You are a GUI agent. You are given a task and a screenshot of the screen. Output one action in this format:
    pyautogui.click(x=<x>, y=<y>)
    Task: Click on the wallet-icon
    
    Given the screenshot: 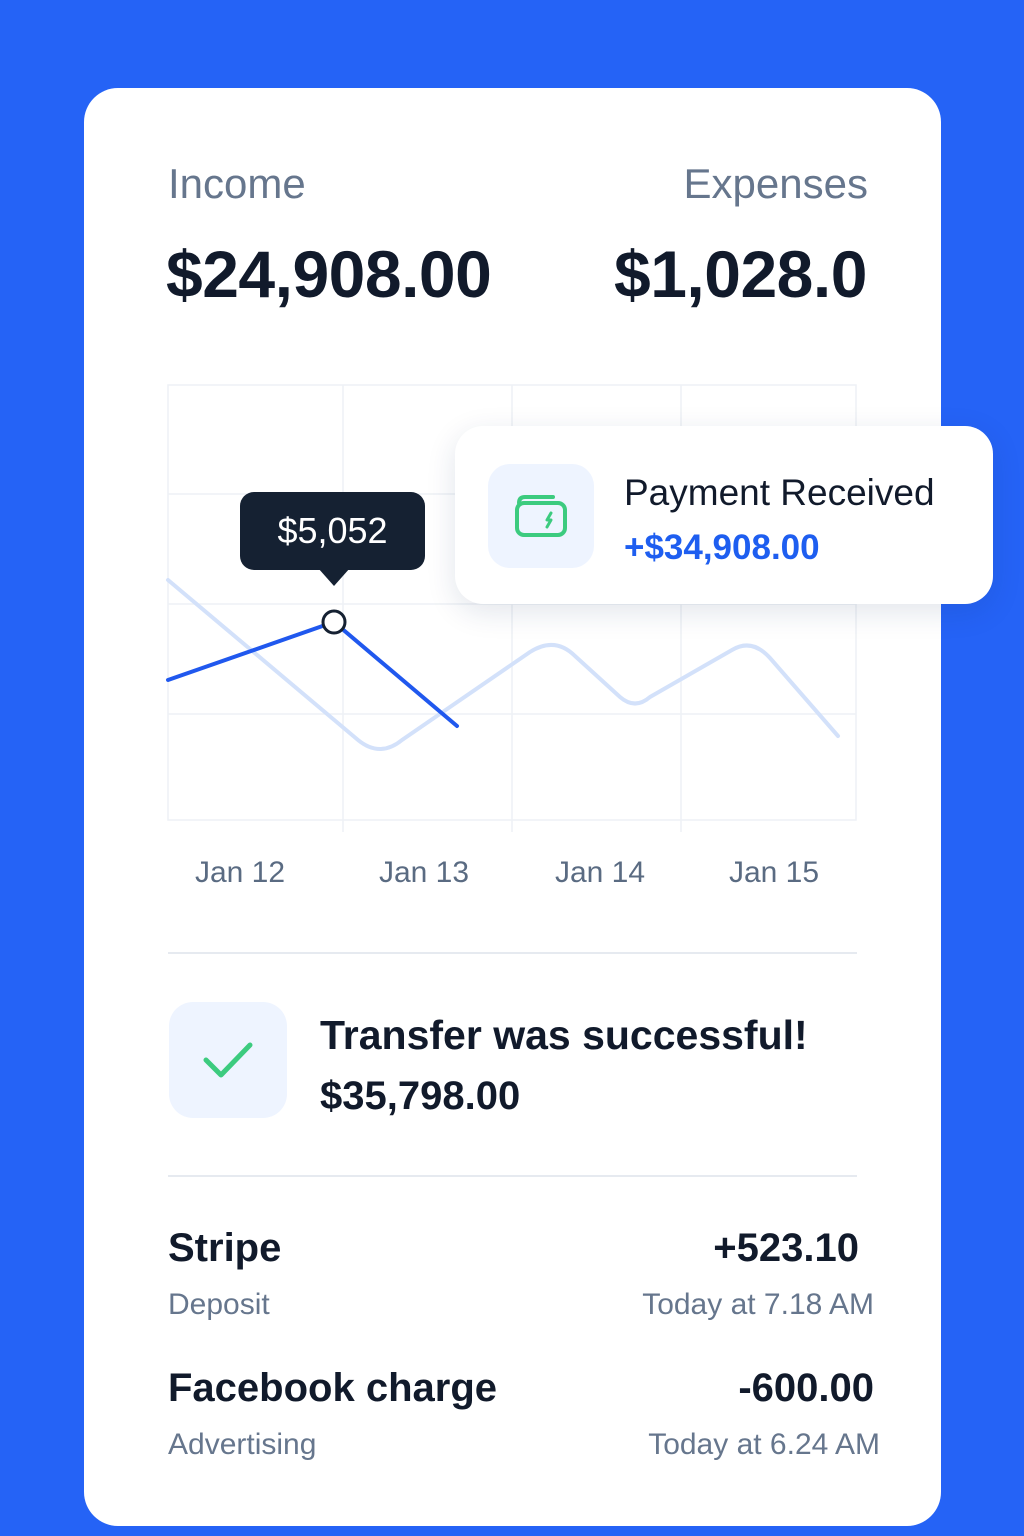 What is the action you would take?
    pyautogui.click(x=541, y=516)
    